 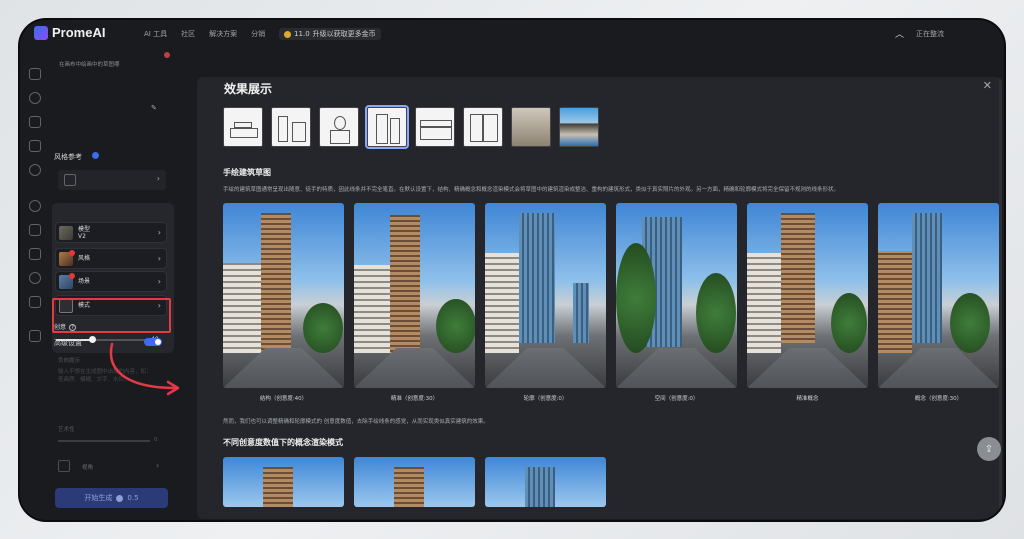 What do you see at coordinates (68, 343) in the screenshot?
I see `advanced-settings-label: 高级设置` at bounding box center [68, 343].